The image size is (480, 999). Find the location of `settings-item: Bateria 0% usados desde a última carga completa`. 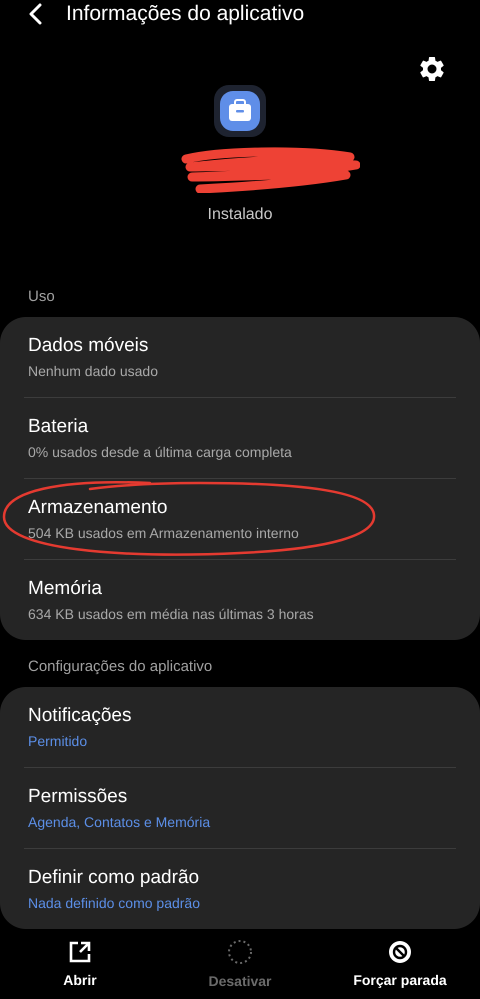

settings-item: Bateria 0% usados desde a última carga completa is located at coordinates (240, 438).